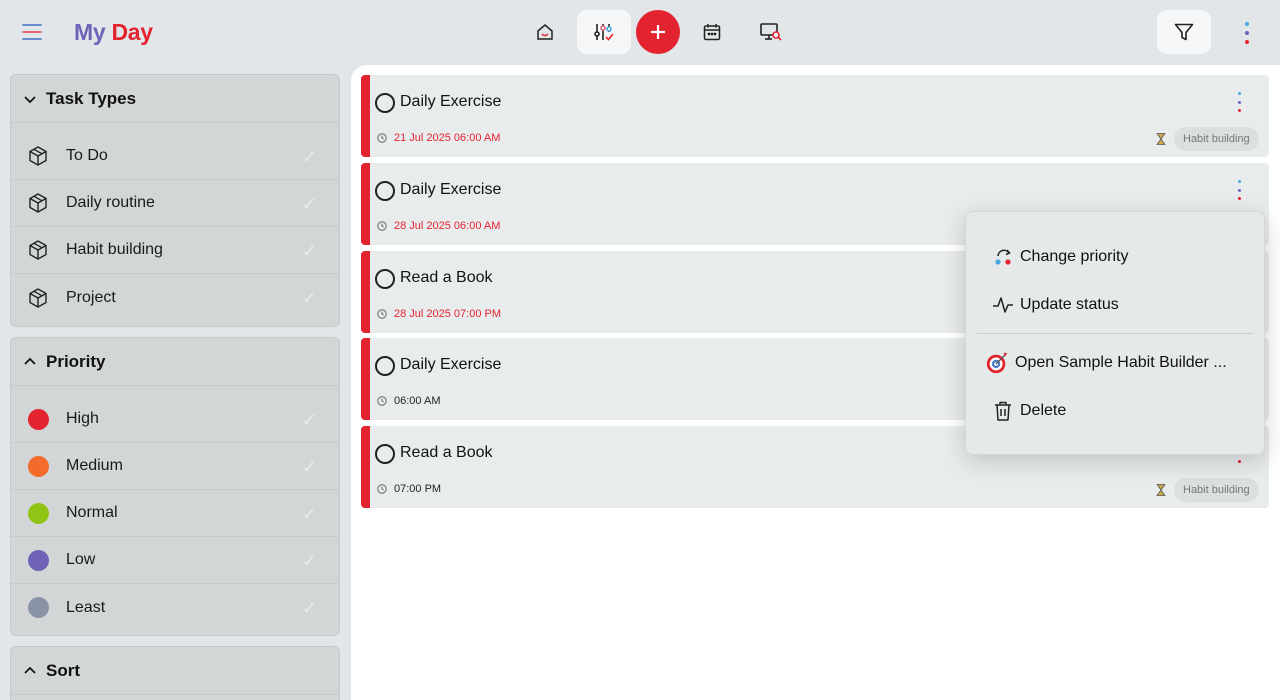 The height and width of the screenshot is (700, 1280). I want to click on priority-title: Priority, so click(76, 361).